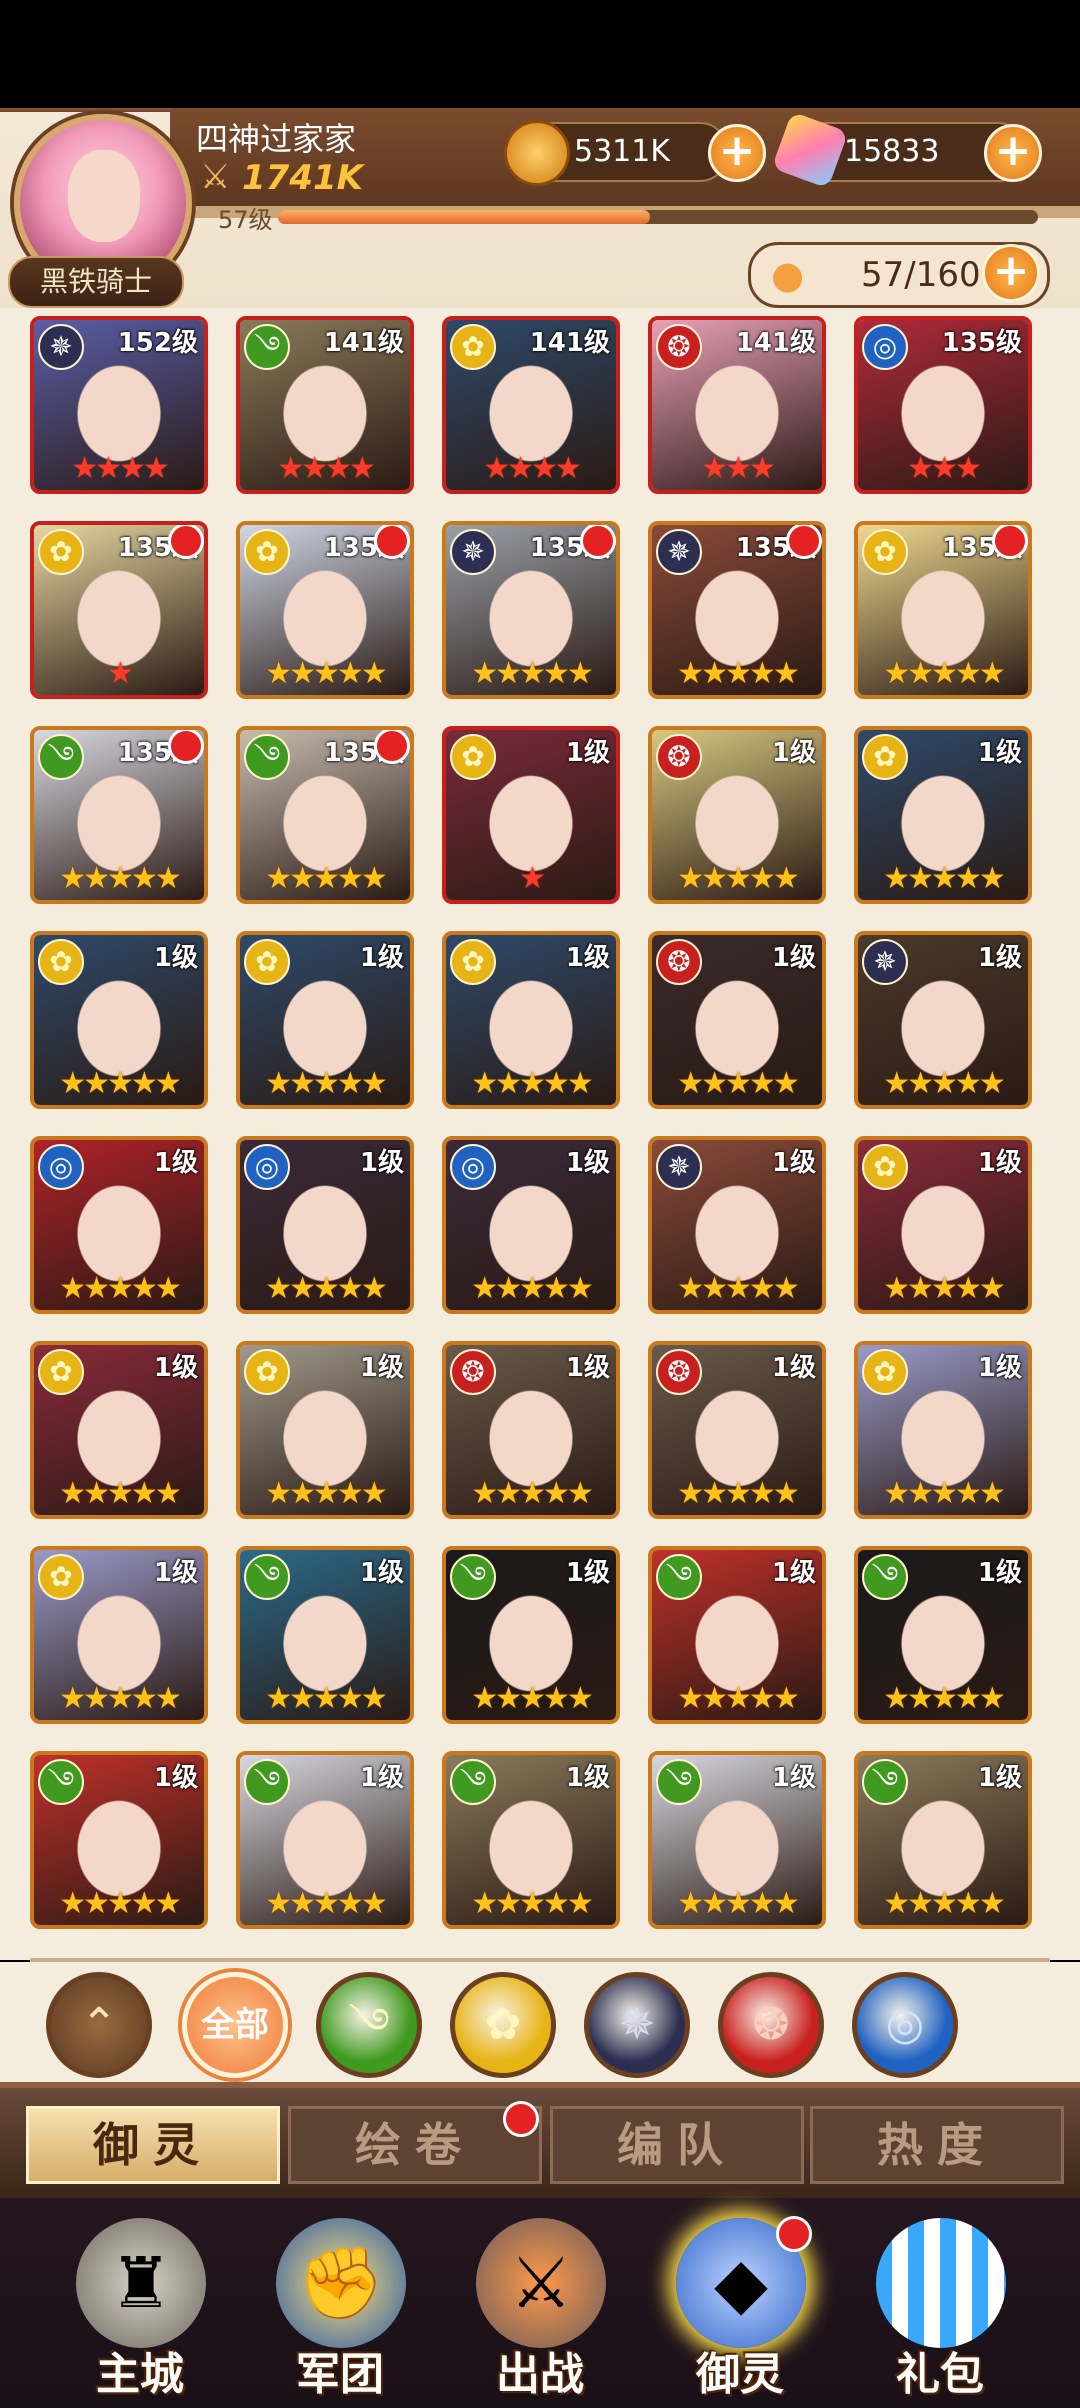  What do you see at coordinates (537, 153) in the screenshot?
I see `gold-coin-icon` at bounding box center [537, 153].